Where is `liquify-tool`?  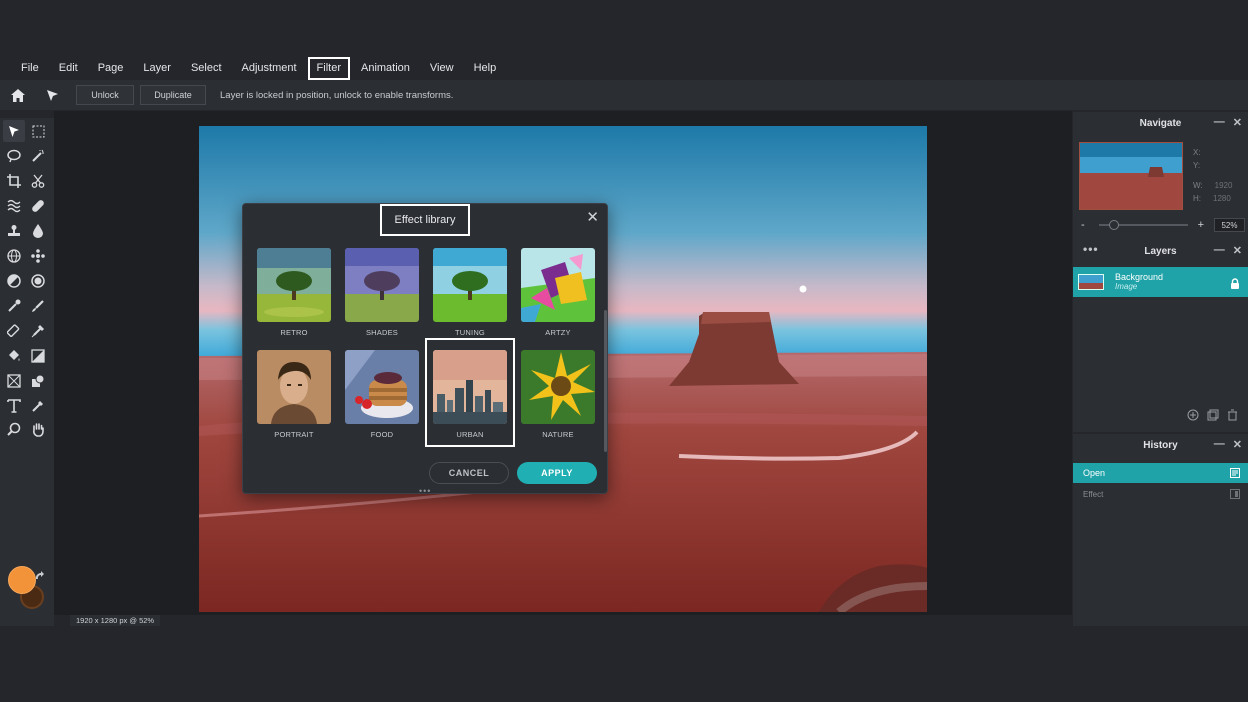
liquify-tool is located at coordinates (14, 206).